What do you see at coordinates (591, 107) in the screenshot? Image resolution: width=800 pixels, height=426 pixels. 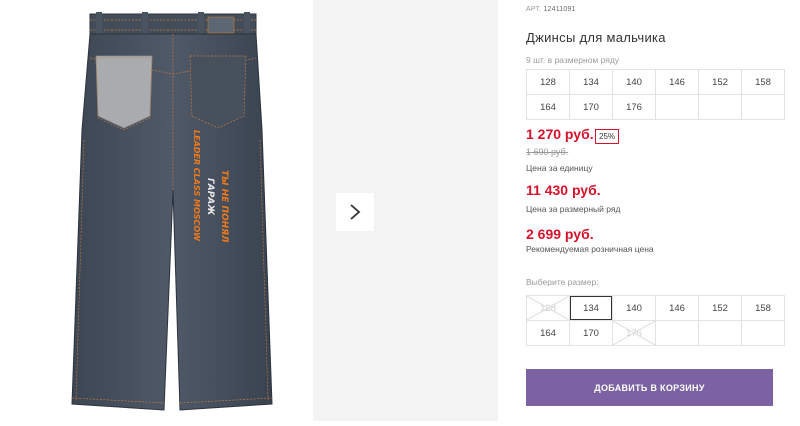 I see `range-size: 170` at bounding box center [591, 107].